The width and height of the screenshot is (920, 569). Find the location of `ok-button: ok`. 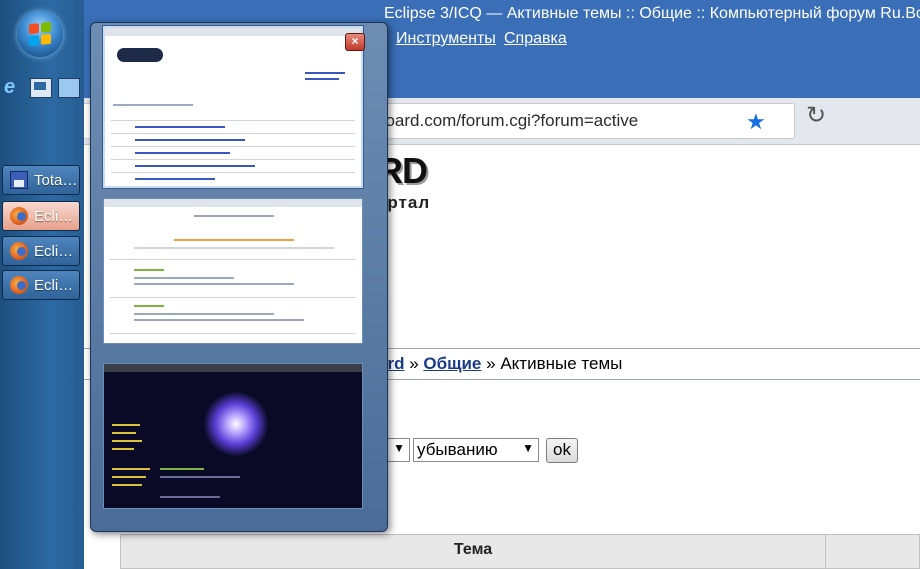

ok-button: ok is located at coordinates (562, 450).